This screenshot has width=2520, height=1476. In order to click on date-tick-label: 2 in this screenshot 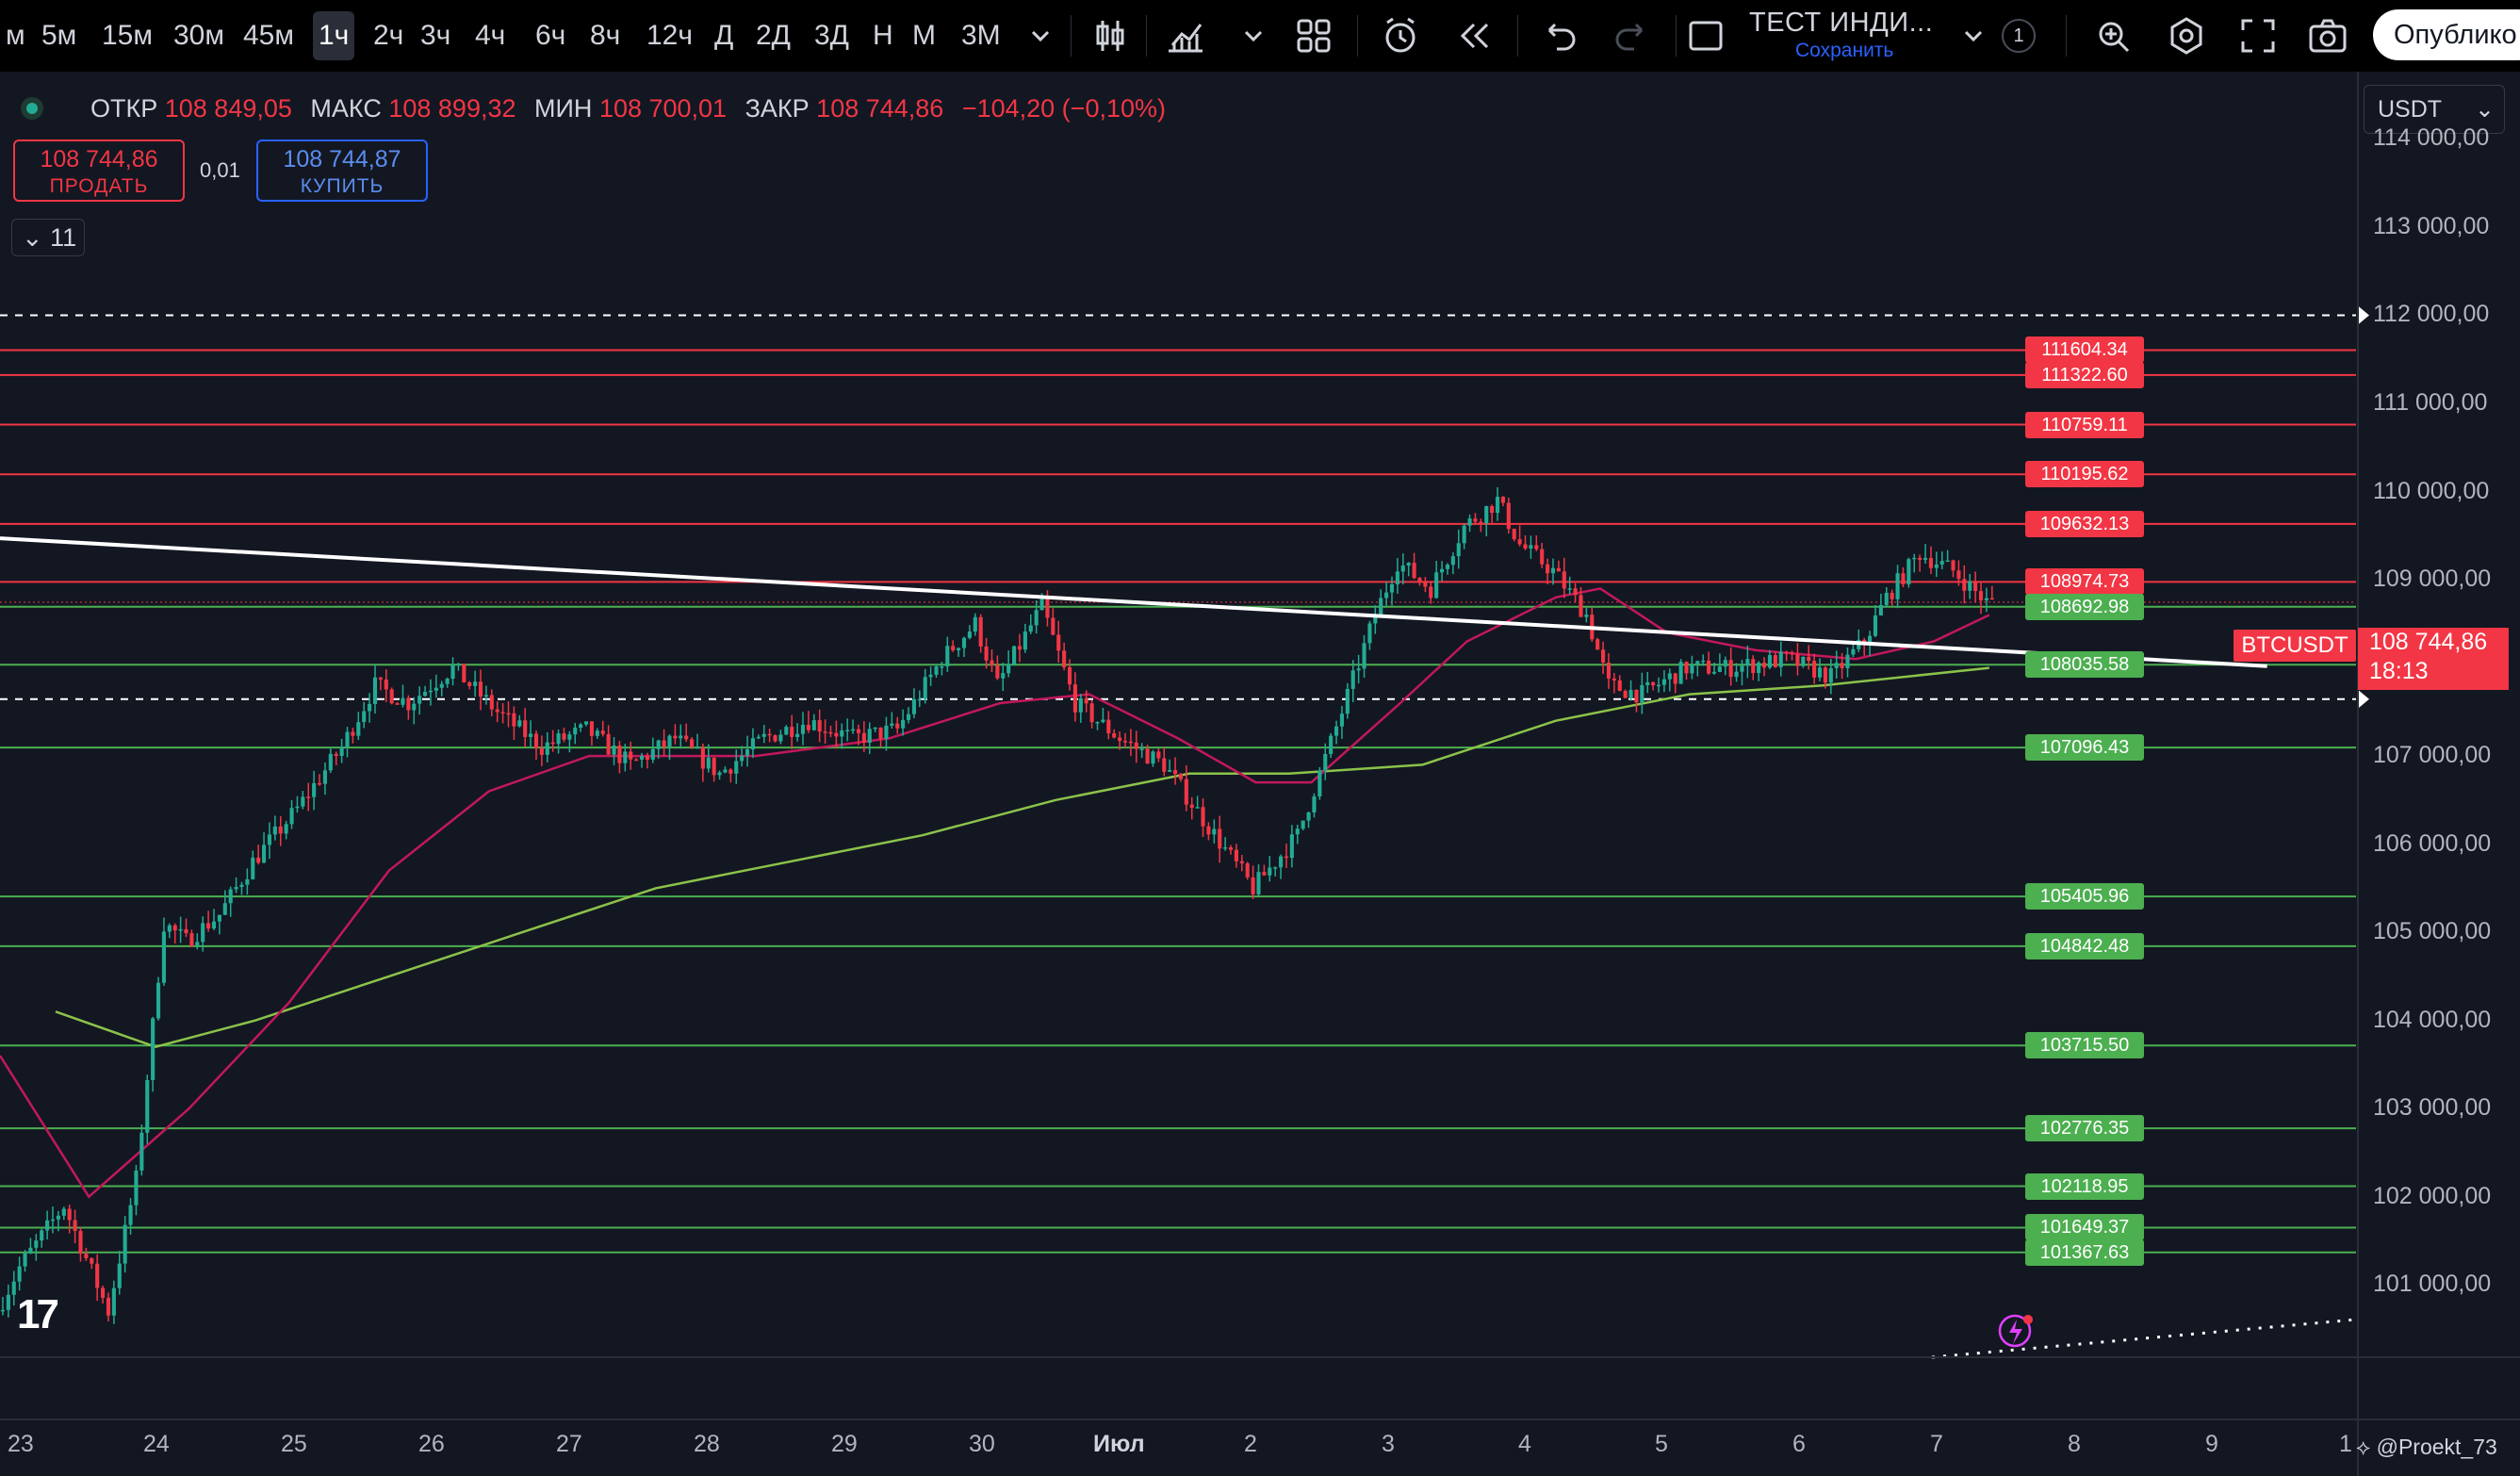, I will do `click(1250, 1444)`.